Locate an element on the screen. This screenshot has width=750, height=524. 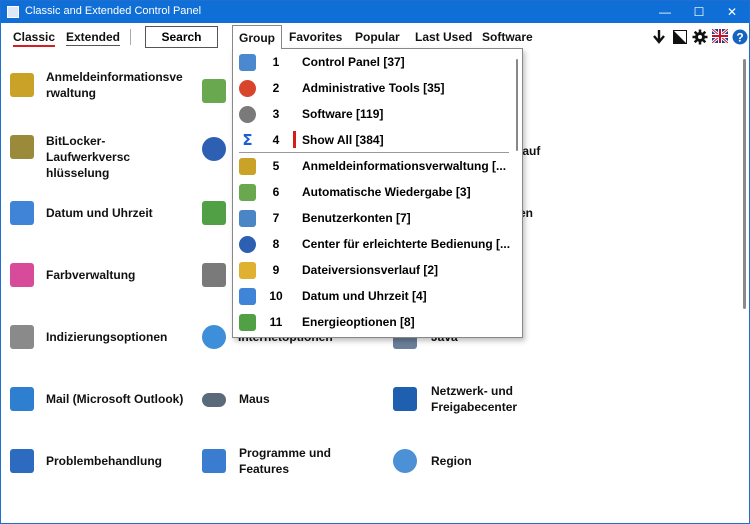
file-history-icon is located at coordinates (247, 270).